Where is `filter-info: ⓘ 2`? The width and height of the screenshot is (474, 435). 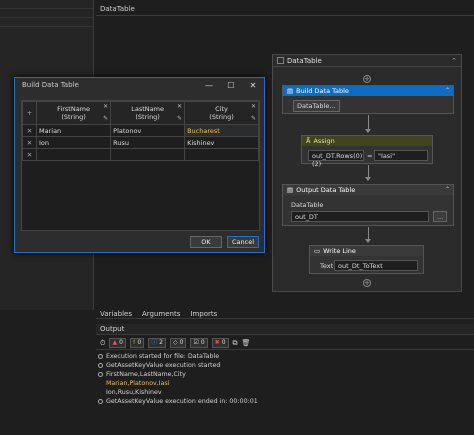 filter-info: ⓘ 2 is located at coordinates (157, 343).